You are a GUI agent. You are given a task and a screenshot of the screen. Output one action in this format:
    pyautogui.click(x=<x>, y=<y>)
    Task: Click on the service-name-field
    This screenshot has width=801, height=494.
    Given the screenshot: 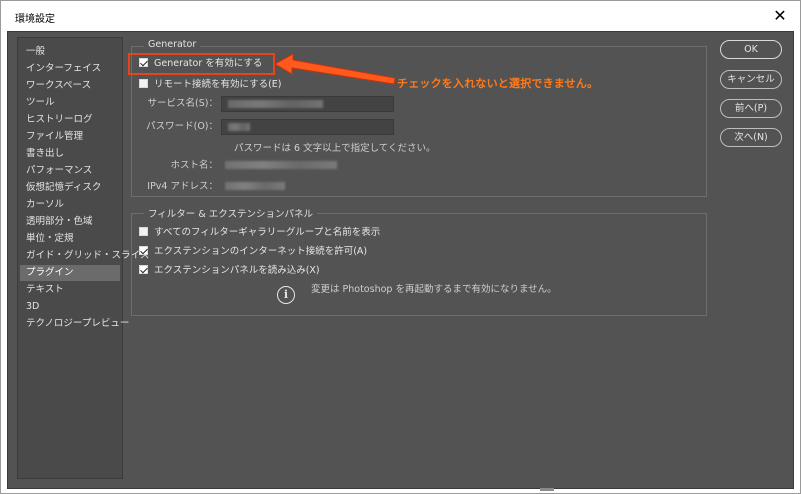 What is the action you would take?
    pyautogui.click(x=307, y=104)
    